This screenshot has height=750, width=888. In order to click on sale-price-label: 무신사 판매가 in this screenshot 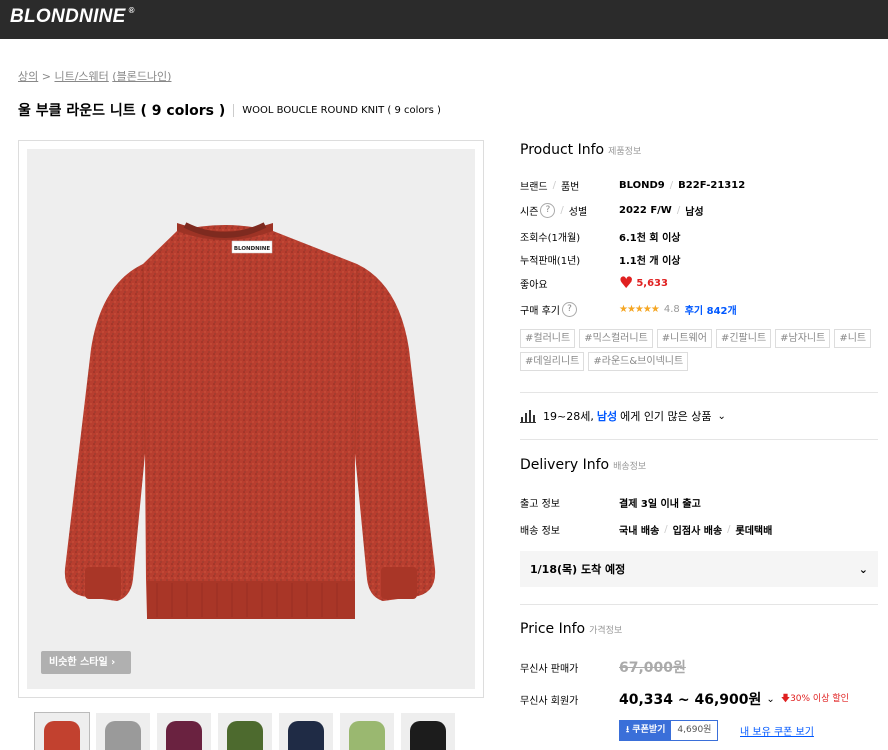, I will do `click(549, 669)`.